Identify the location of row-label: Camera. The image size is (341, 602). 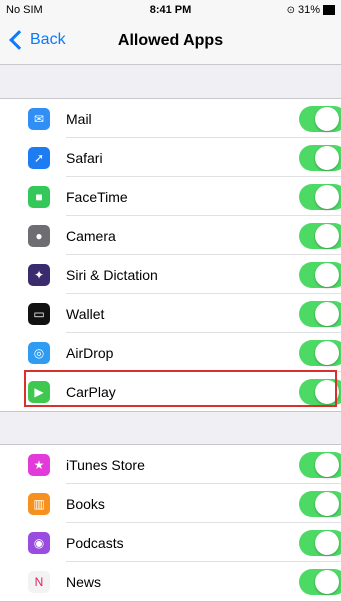
(91, 235).